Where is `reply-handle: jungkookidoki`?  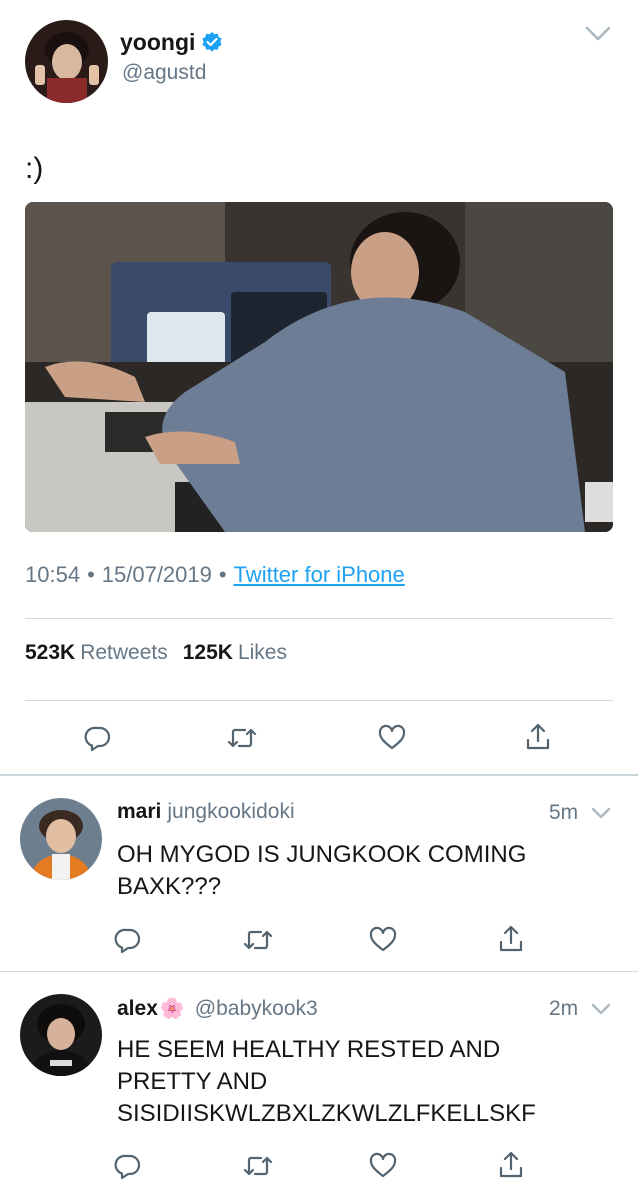 reply-handle: jungkookidoki is located at coordinates (230, 812).